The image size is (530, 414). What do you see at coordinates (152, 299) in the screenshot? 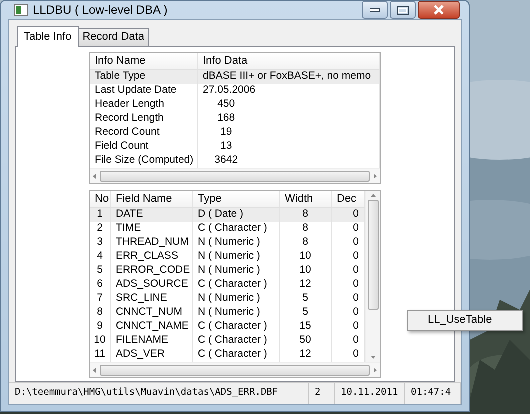
I see `table-cell: SRC_LINE` at bounding box center [152, 299].